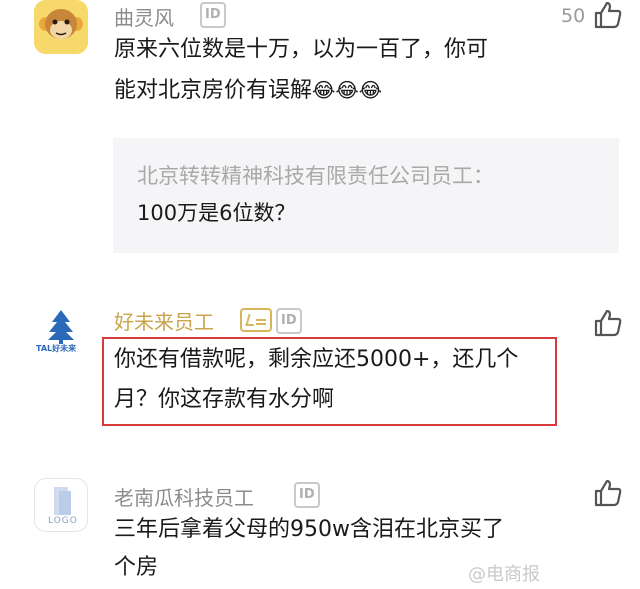  I want to click on quoted-text: 100万是6位数？, so click(216, 213).